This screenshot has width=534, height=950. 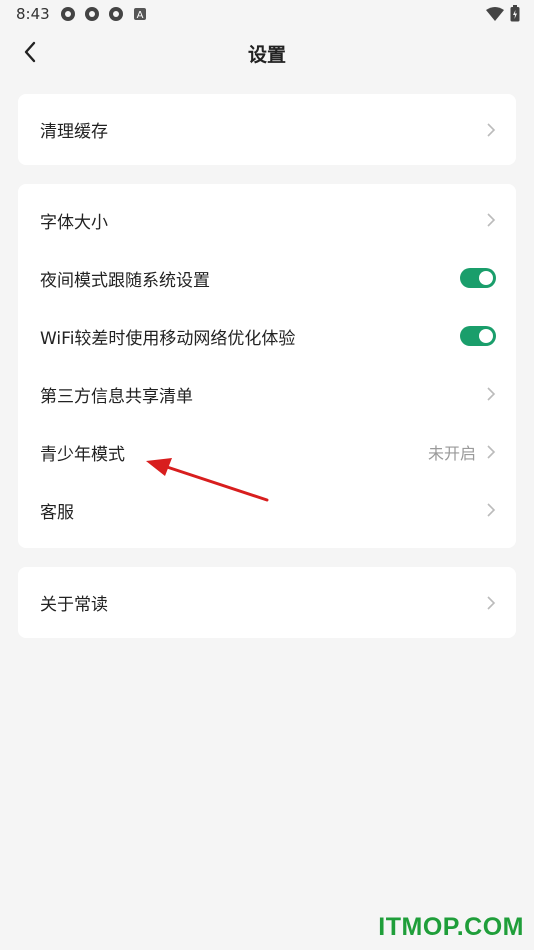 I want to click on clear-cache-row: 清理缓存, so click(x=267, y=129).